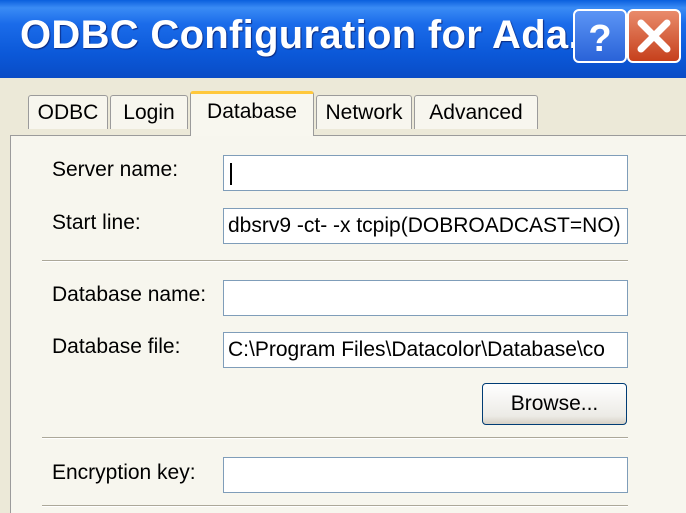  What do you see at coordinates (252, 113) in the screenshot?
I see `tab-database: Database` at bounding box center [252, 113].